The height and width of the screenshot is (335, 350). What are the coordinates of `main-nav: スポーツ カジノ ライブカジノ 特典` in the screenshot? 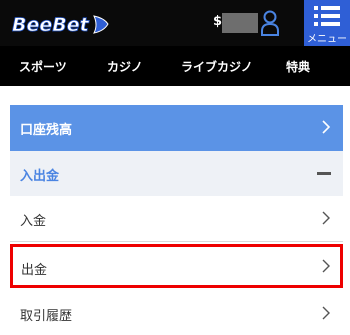 It's located at (175, 66).